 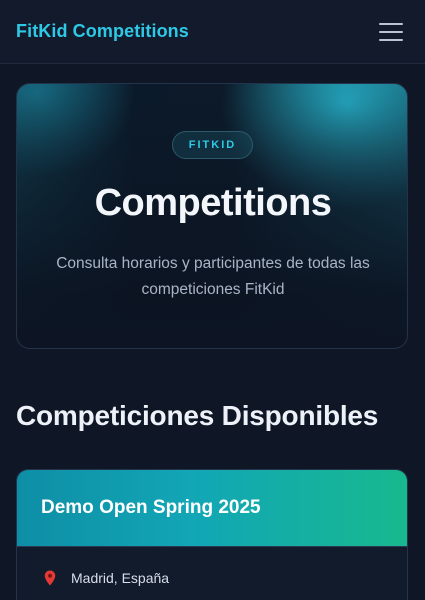 I want to click on competition-card-header: Demo Open Spring 2025, so click(x=212, y=508).